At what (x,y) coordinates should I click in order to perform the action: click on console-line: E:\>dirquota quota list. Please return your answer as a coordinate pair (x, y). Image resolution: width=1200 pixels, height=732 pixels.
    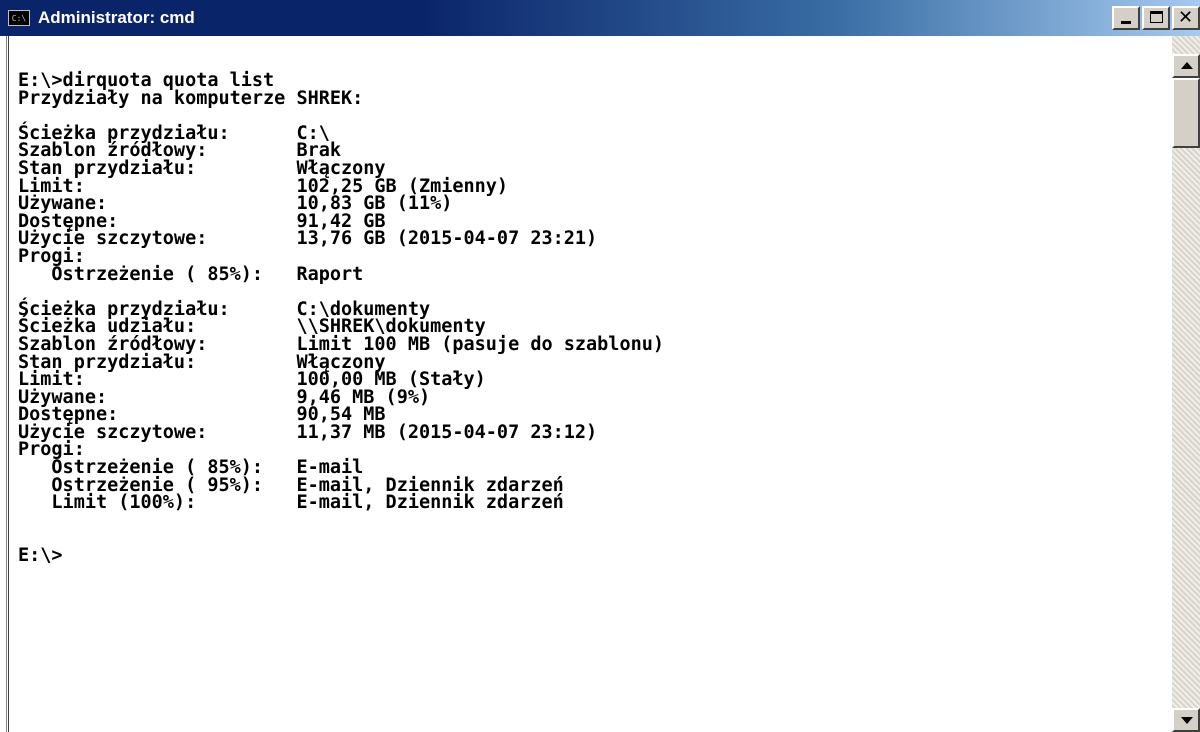
    Looking at the image, I should click on (146, 80).